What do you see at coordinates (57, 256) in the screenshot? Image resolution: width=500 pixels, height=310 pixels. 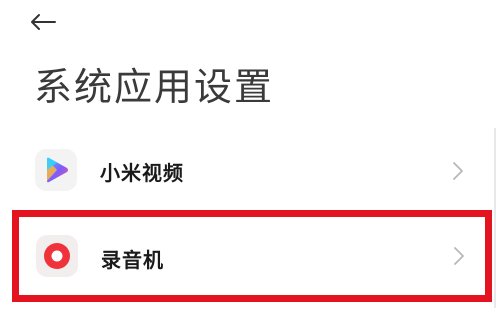 I see `recorder-icon` at bounding box center [57, 256].